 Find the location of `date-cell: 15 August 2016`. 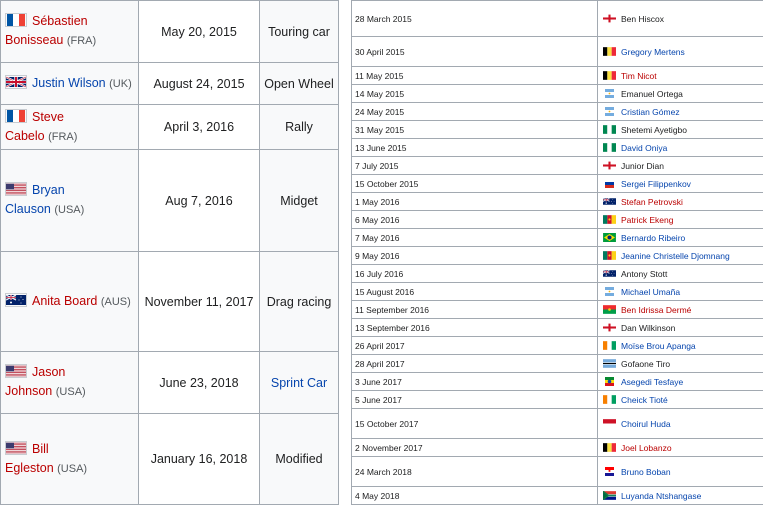

date-cell: 15 August 2016 is located at coordinates (475, 292).